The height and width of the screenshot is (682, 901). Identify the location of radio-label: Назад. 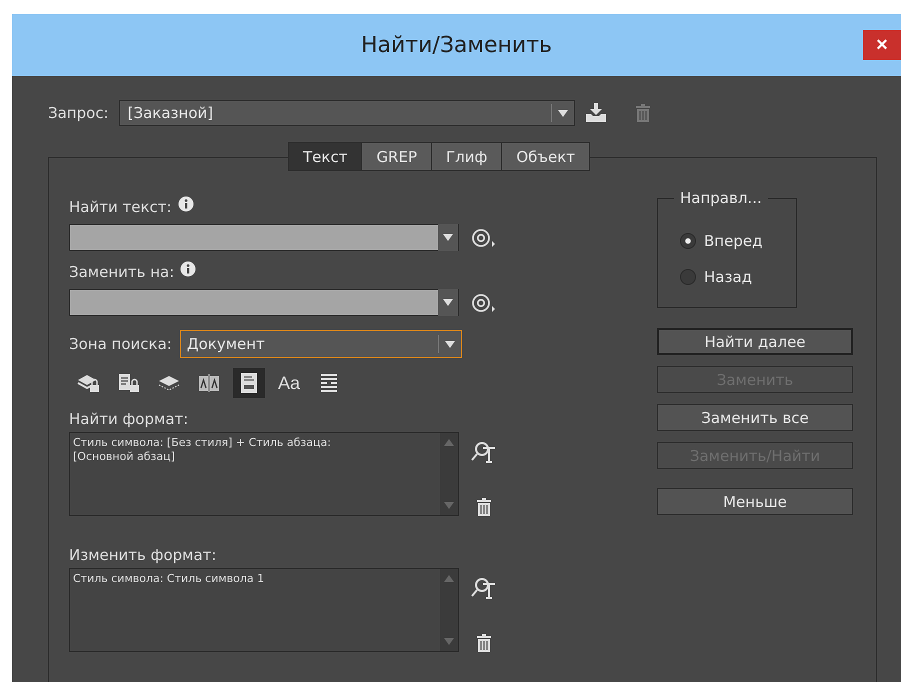
(728, 277).